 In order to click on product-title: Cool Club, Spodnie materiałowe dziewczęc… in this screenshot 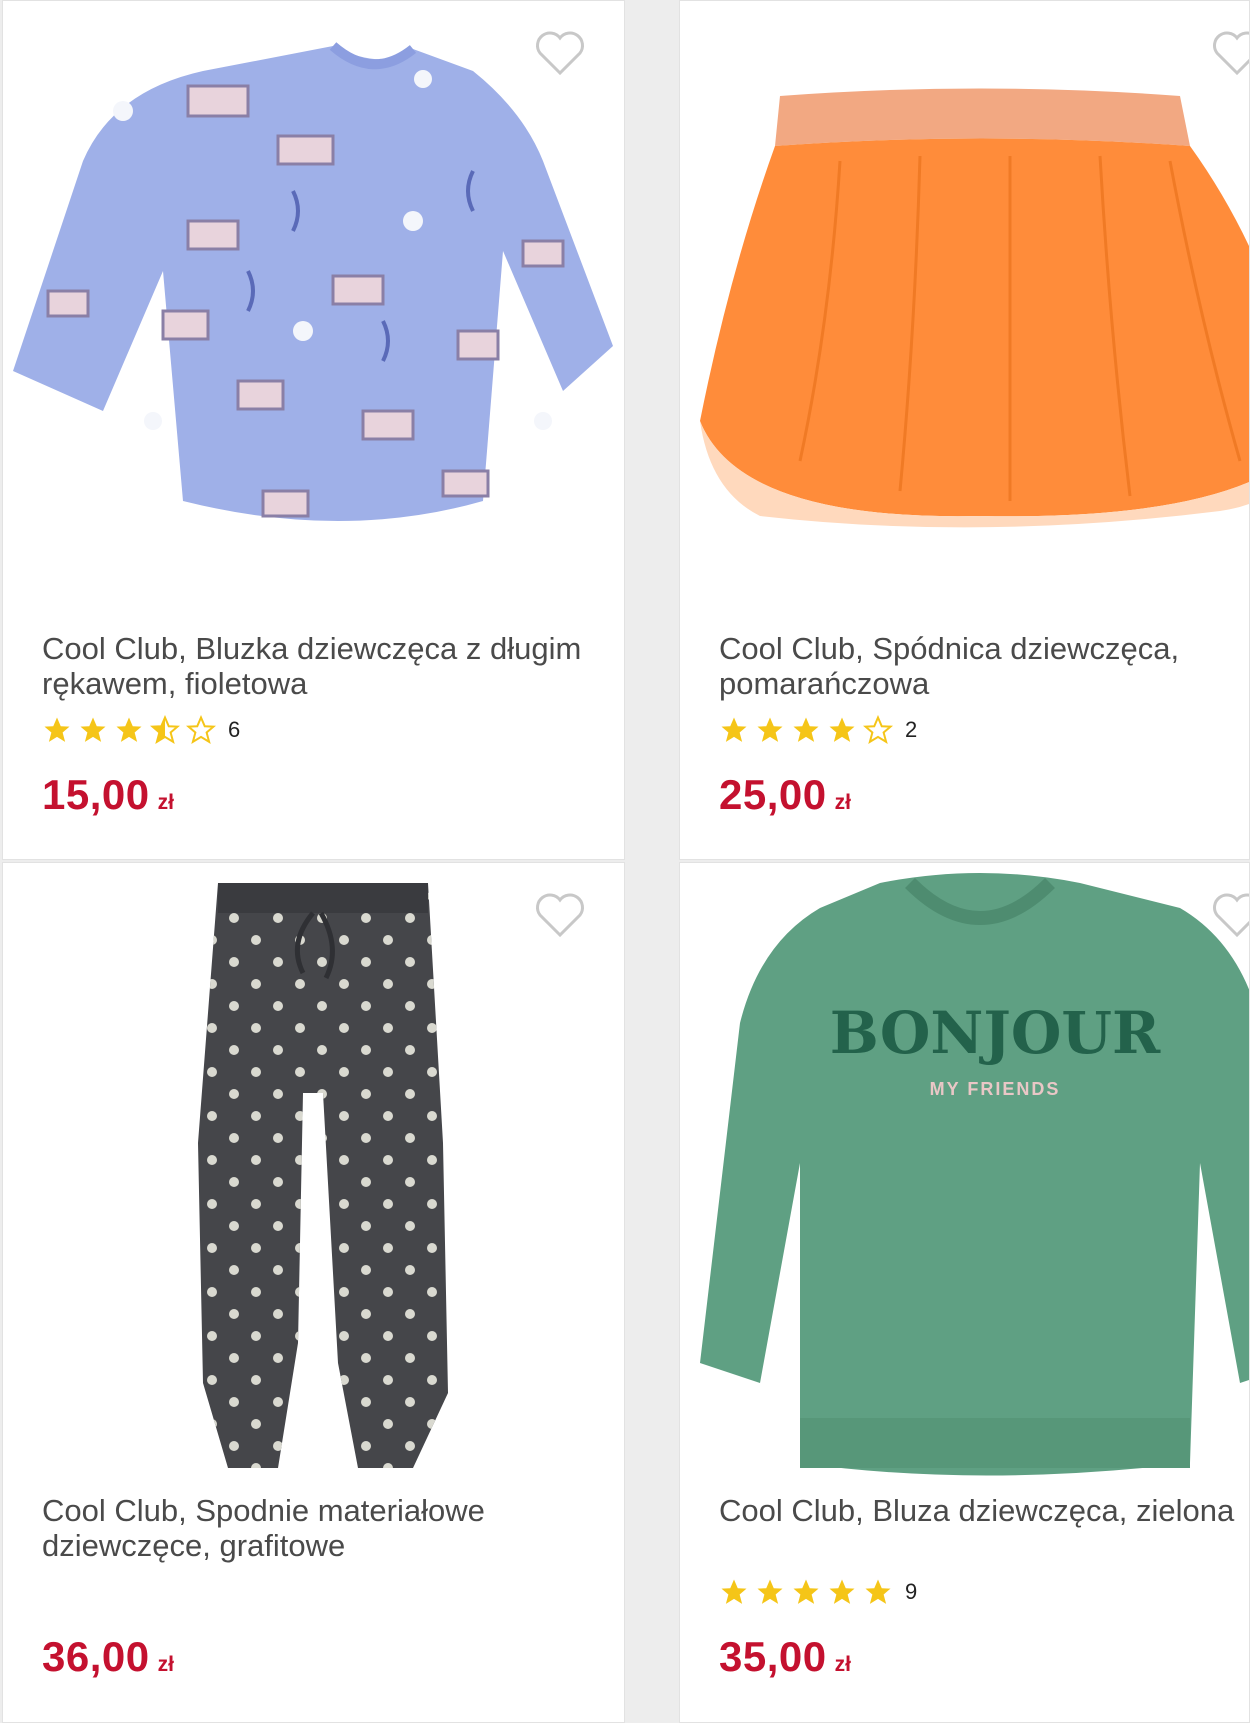, I will do `click(312, 1528)`.